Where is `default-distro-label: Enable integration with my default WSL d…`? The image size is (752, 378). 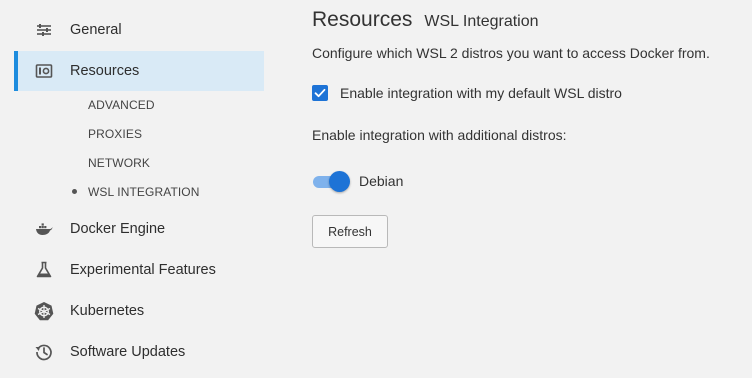 default-distro-label: Enable integration with my default WSL d… is located at coordinates (481, 93).